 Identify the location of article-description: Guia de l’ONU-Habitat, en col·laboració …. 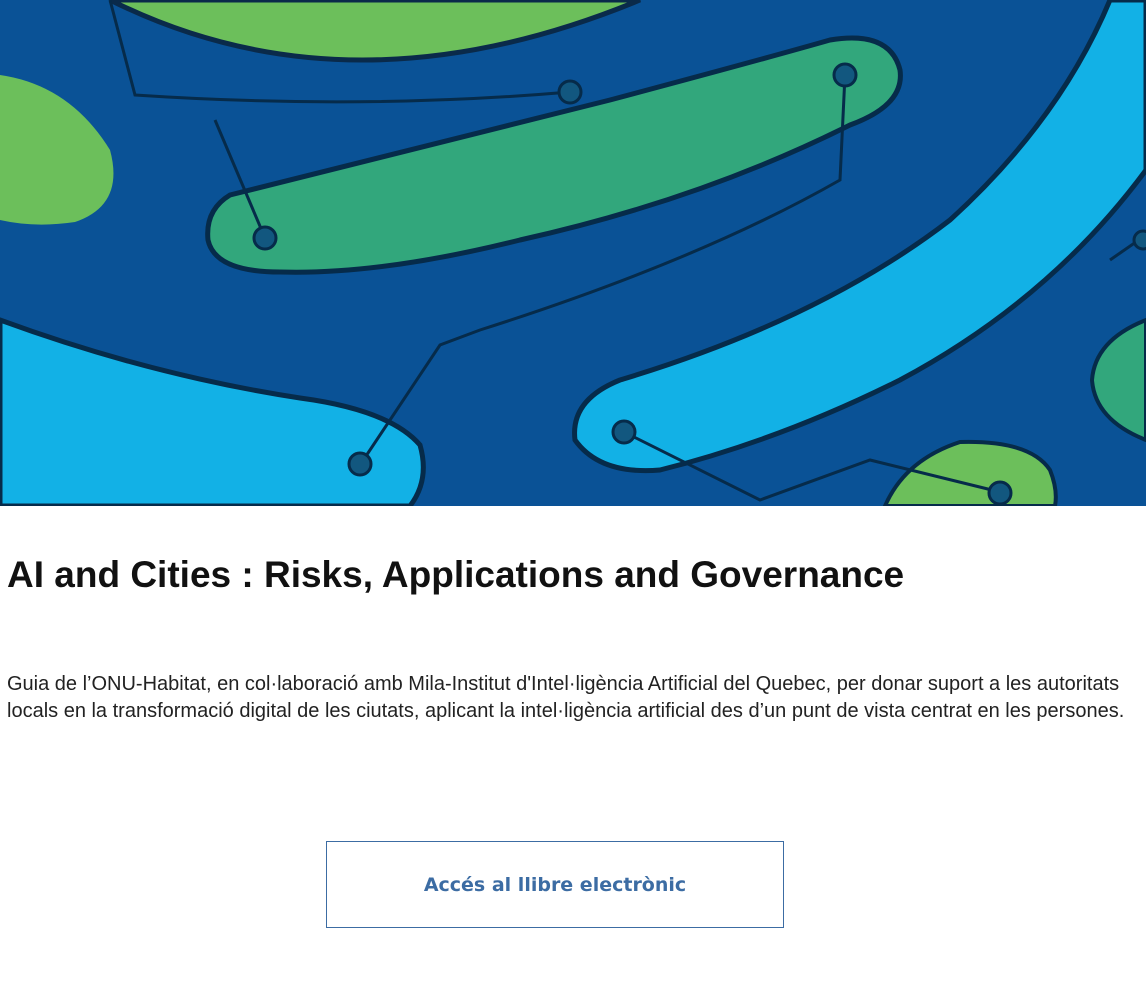
(566, 697).